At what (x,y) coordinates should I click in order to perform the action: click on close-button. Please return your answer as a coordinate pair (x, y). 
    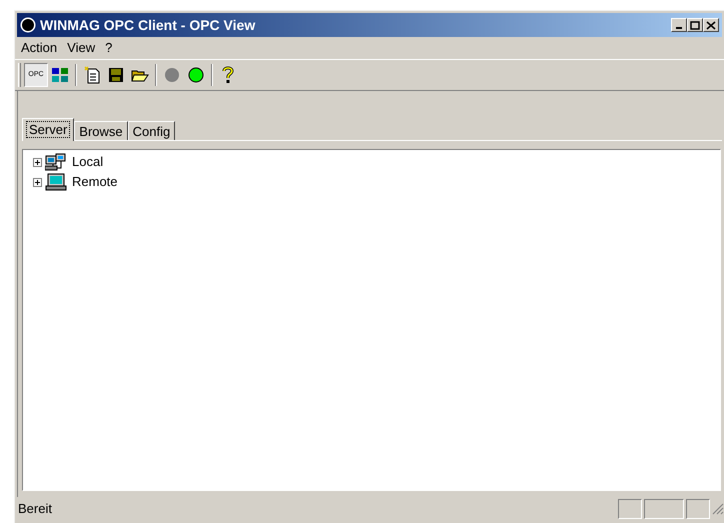
    Looking at the image, I should click on (711, 25).